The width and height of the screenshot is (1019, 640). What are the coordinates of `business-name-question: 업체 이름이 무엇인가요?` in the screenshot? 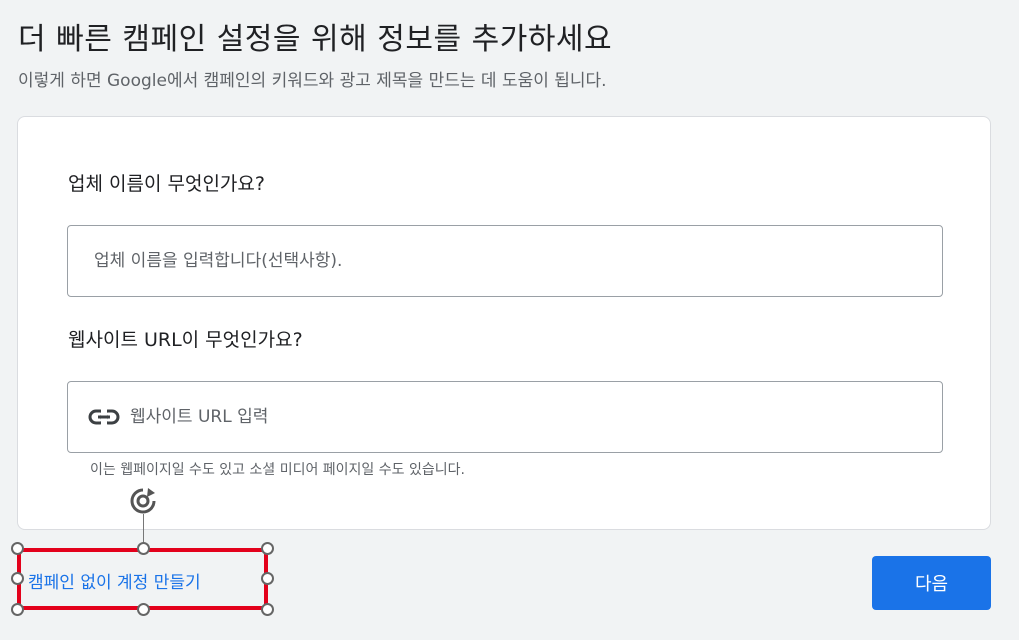 It's located at (166, 184).